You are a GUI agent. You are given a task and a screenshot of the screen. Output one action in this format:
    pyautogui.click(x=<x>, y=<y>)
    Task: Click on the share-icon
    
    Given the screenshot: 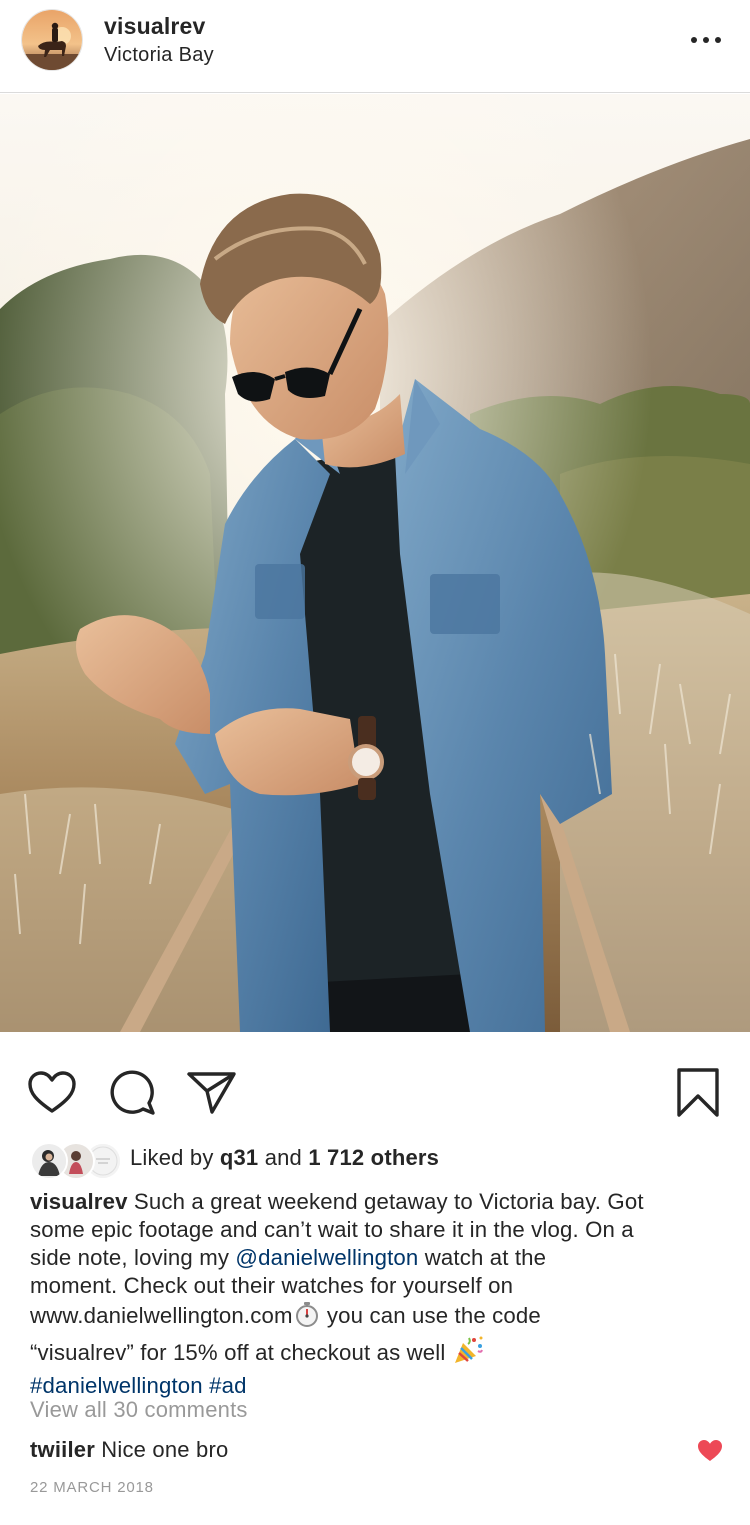 What is the action you would take?
    pyautogui.click(x=212, y=1093)
    